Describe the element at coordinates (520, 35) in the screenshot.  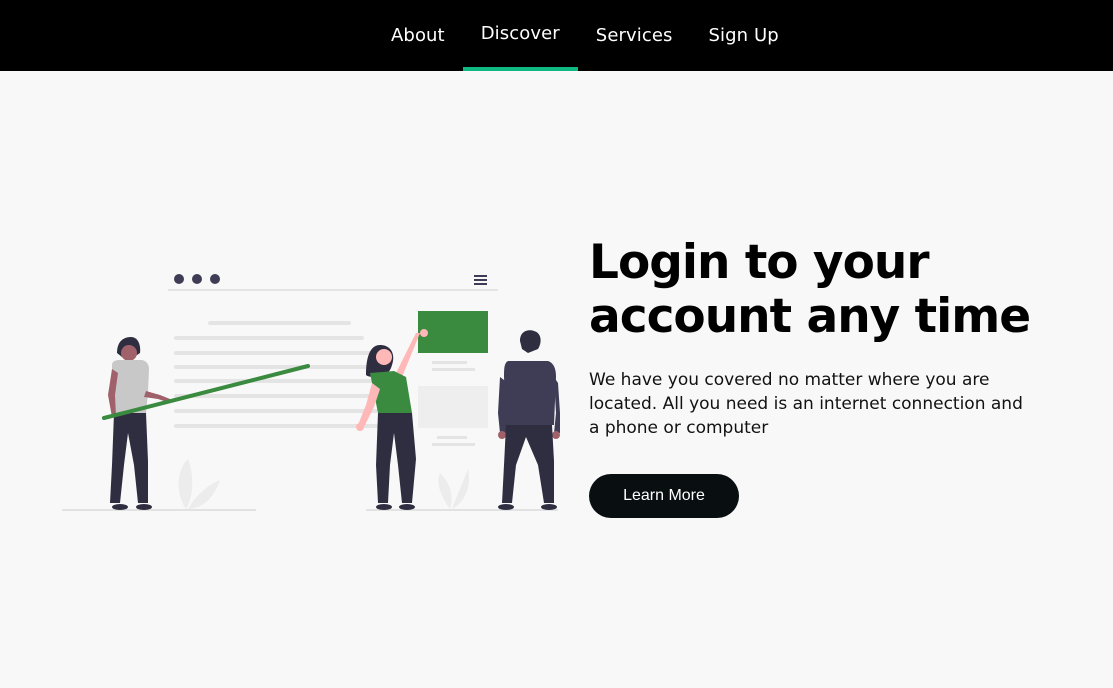
I see `nav-item-discover: Discover` at that location.